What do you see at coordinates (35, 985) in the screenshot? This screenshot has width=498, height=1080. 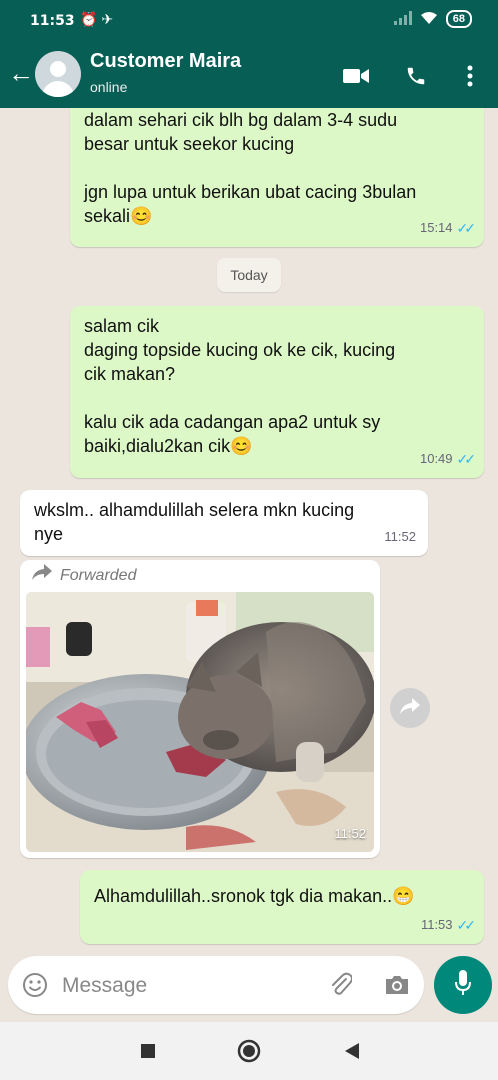 I see `emoji-icon` at bounding box center [35, 985].